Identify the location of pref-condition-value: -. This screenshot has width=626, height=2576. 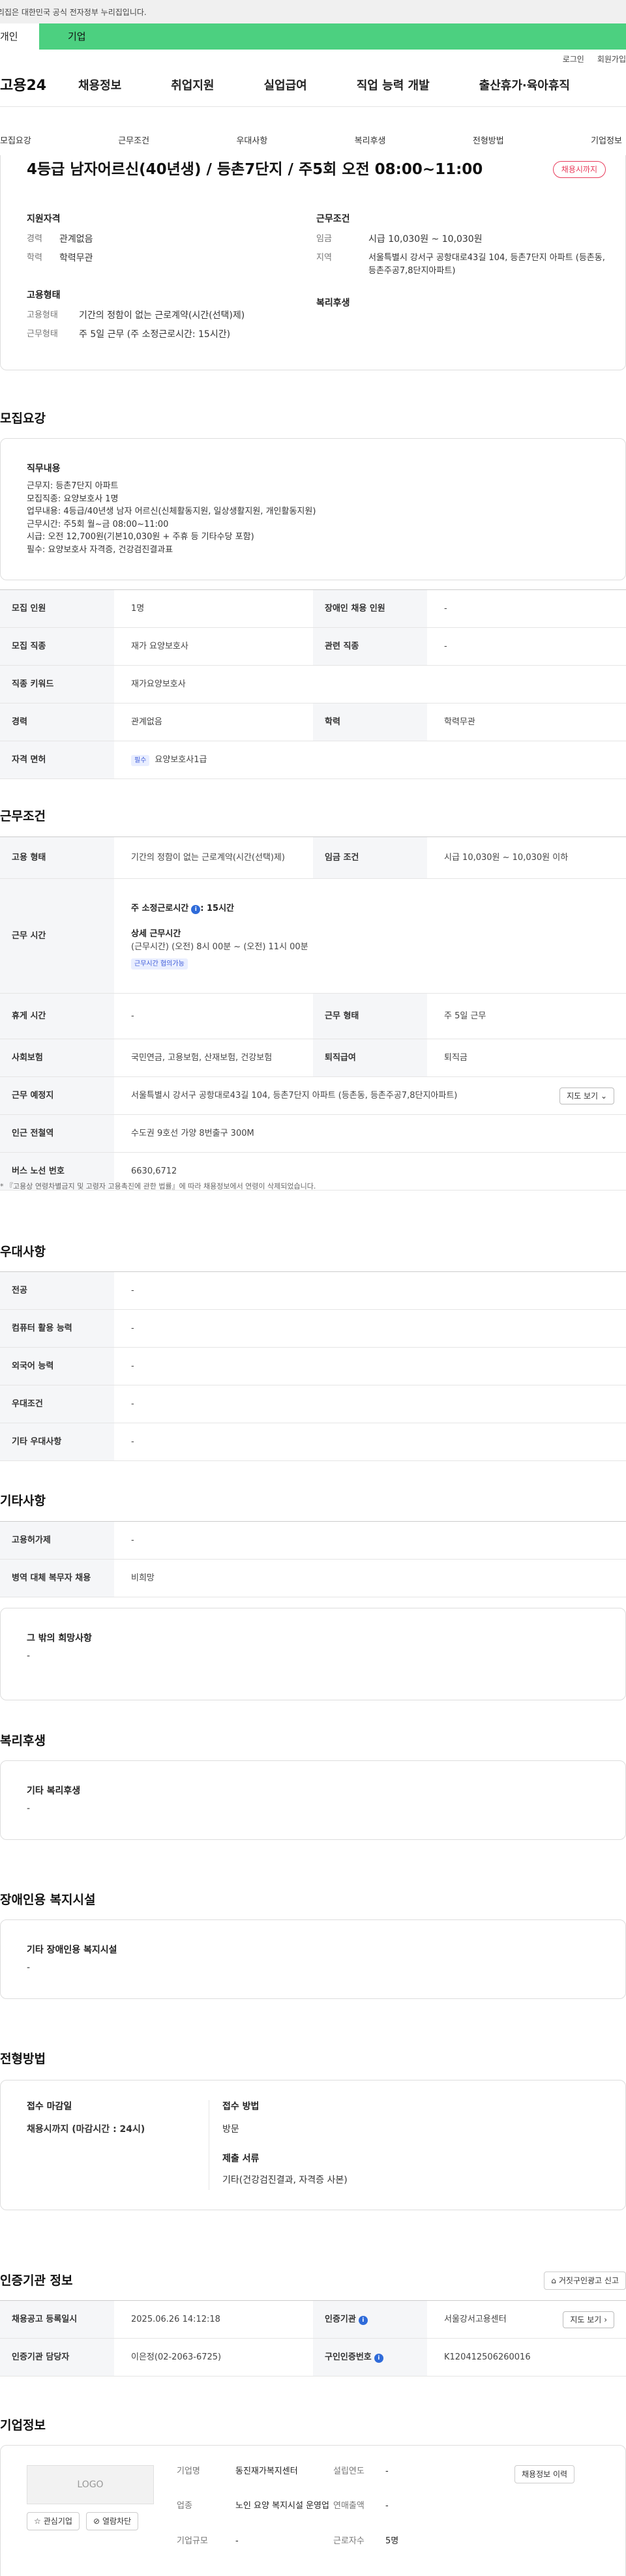
(370, 1404).